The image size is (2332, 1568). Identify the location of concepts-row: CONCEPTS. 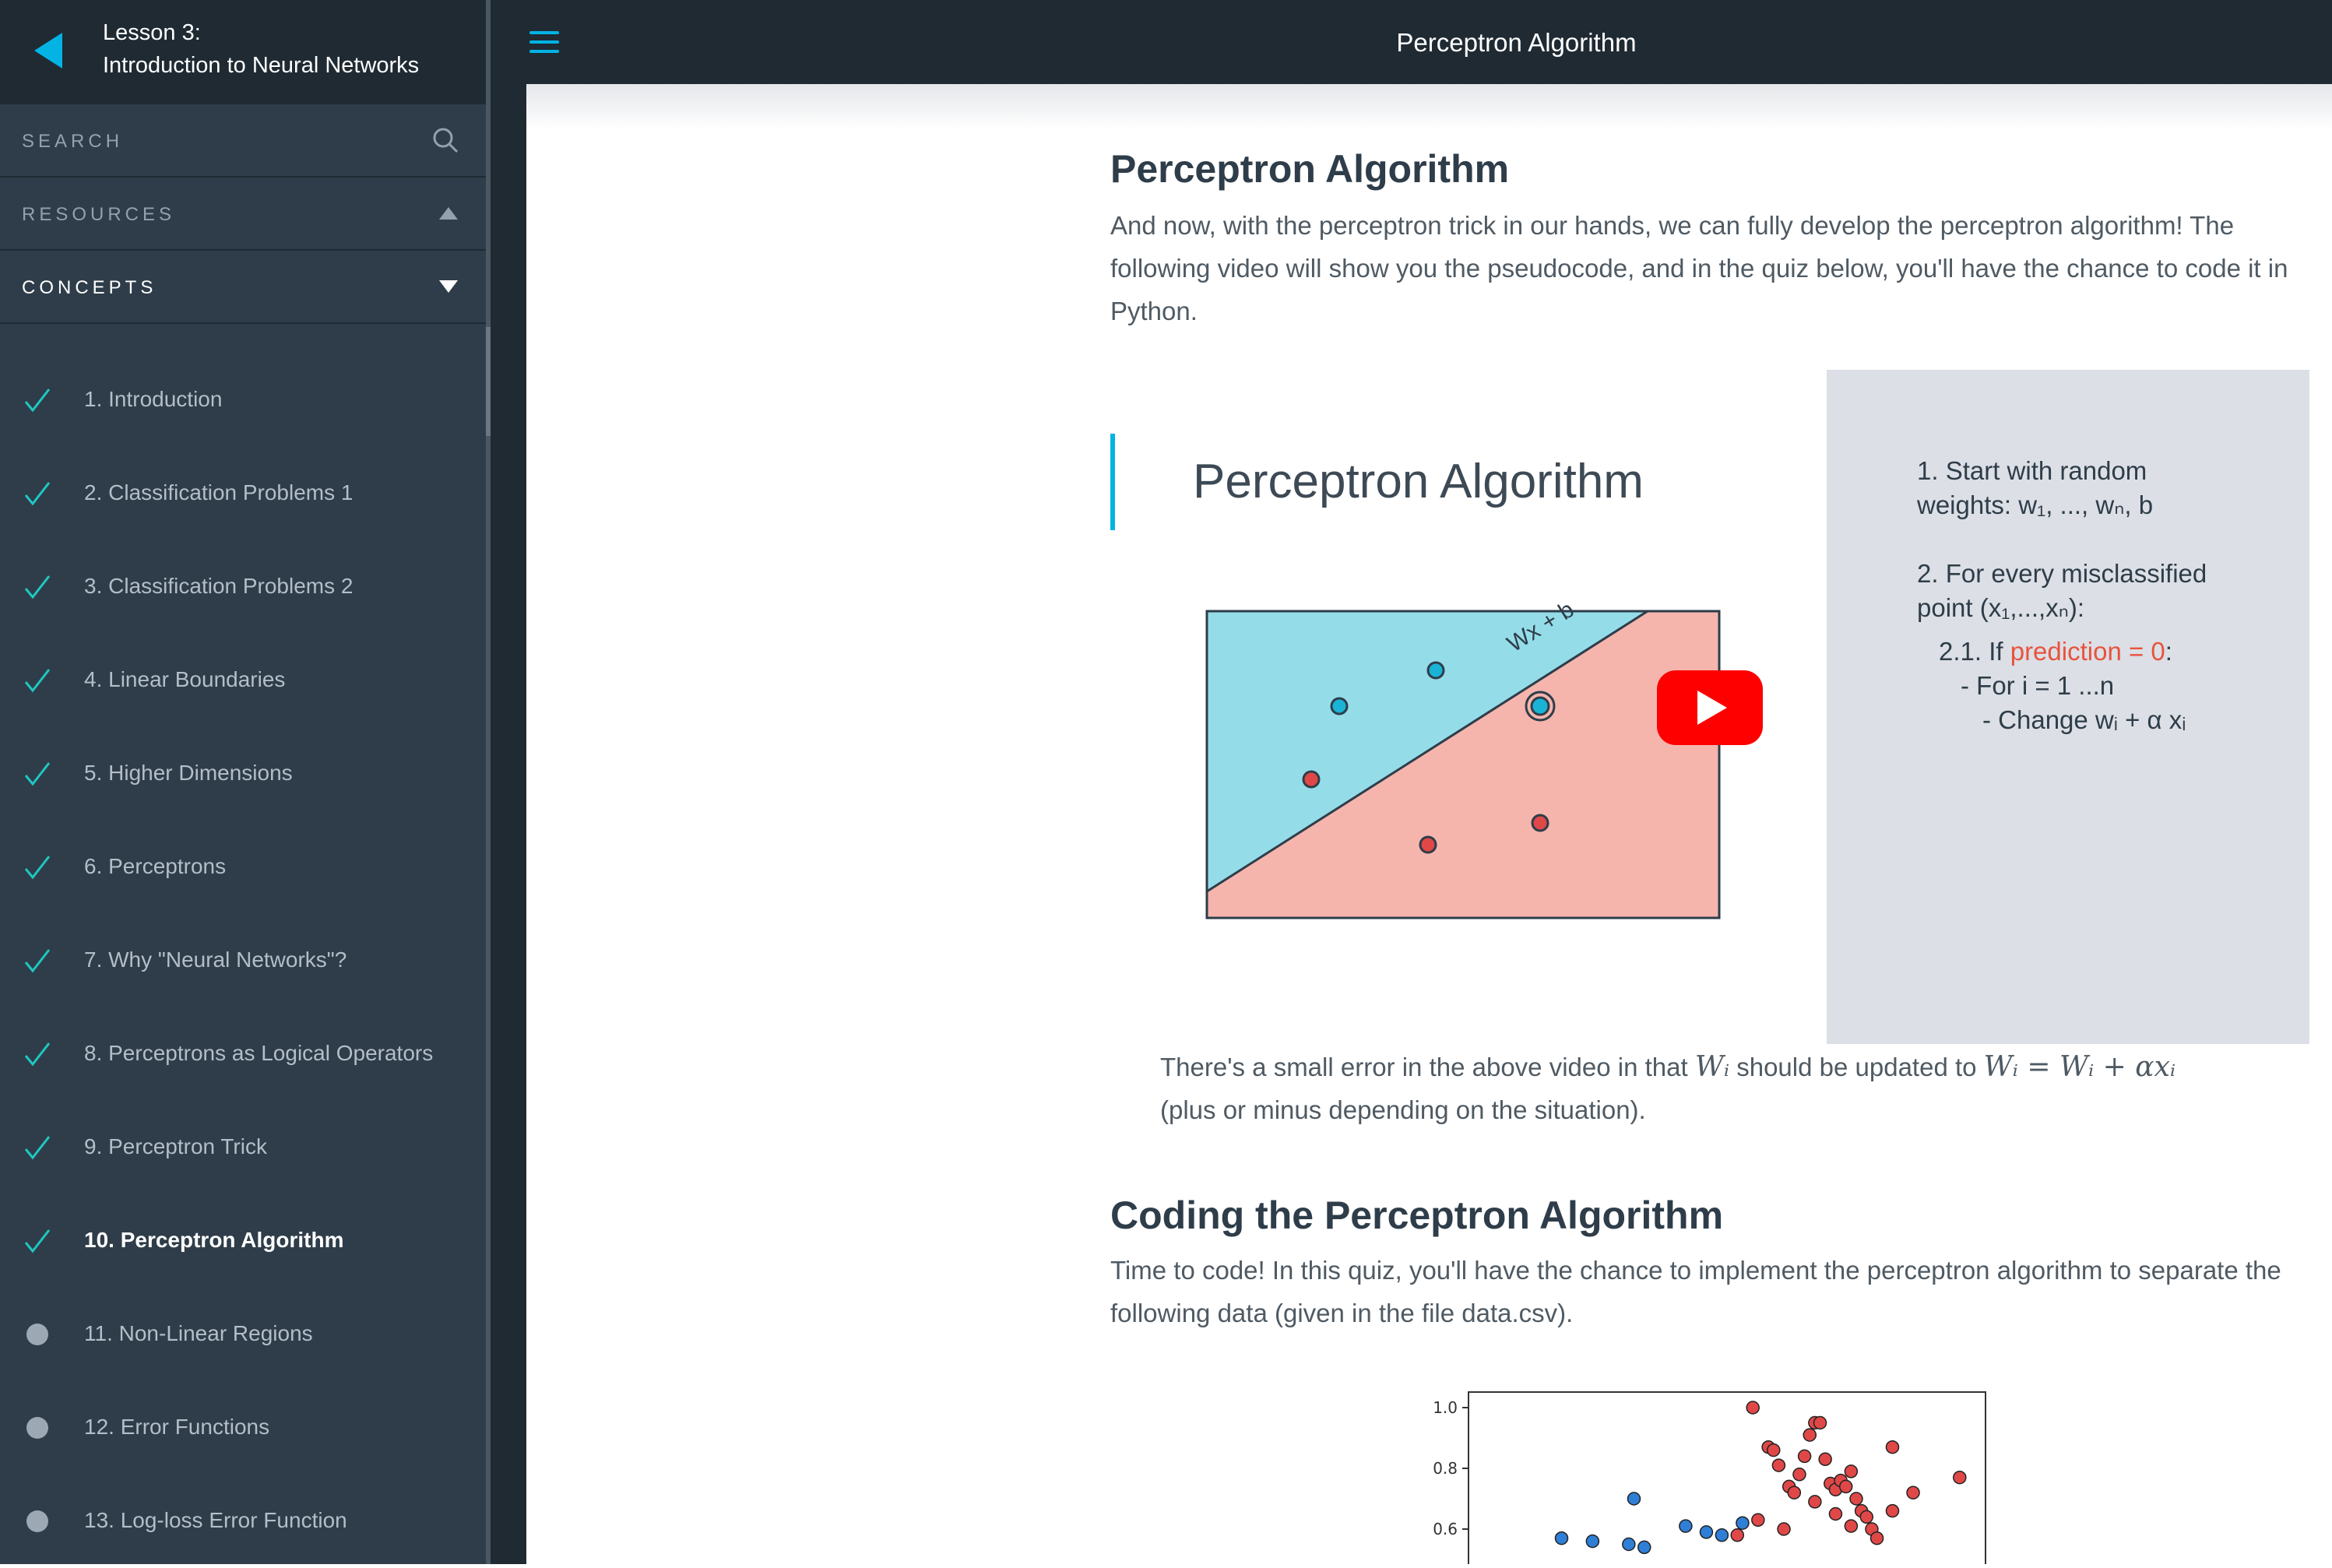
(243, 287).